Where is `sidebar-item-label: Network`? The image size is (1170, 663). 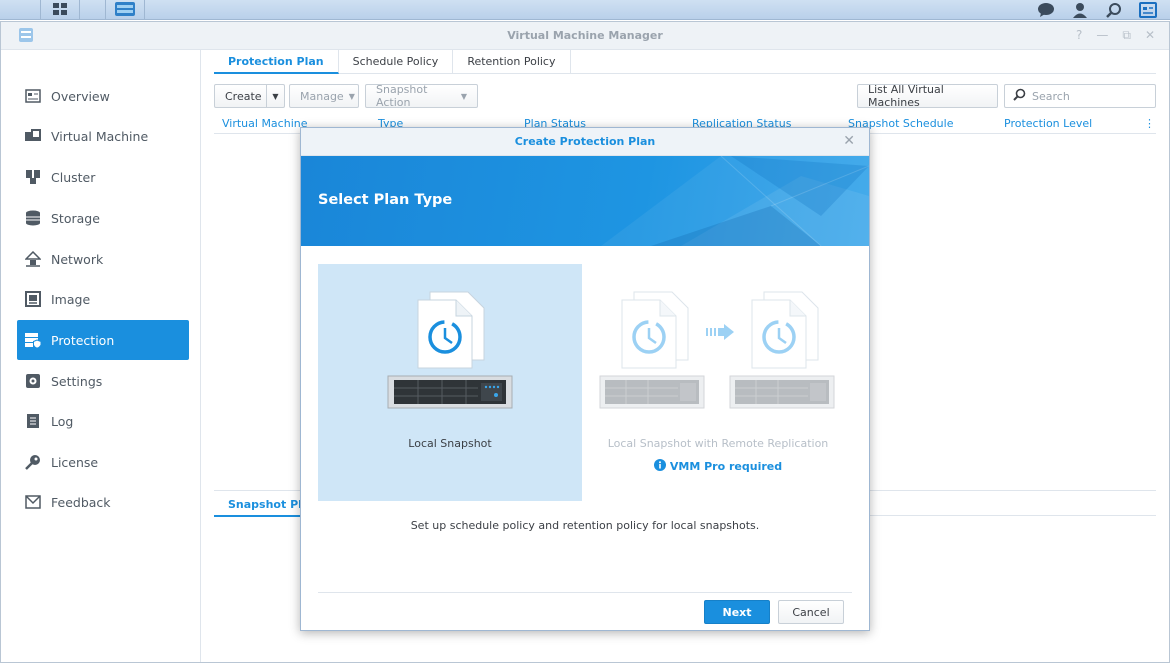 sidebar-item-label: Network is located at coordinates (77, 259).